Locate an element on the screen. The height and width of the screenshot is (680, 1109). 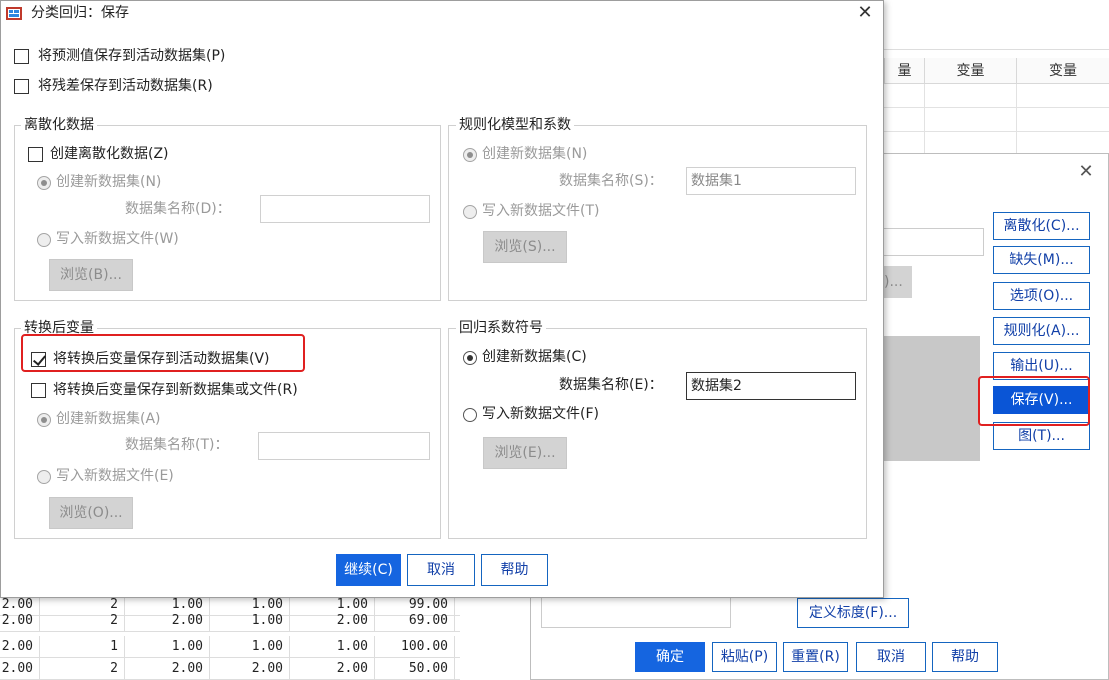
discretize-dataset-name-label: 数据集名称(D)： is located at coordinates (178, 209).